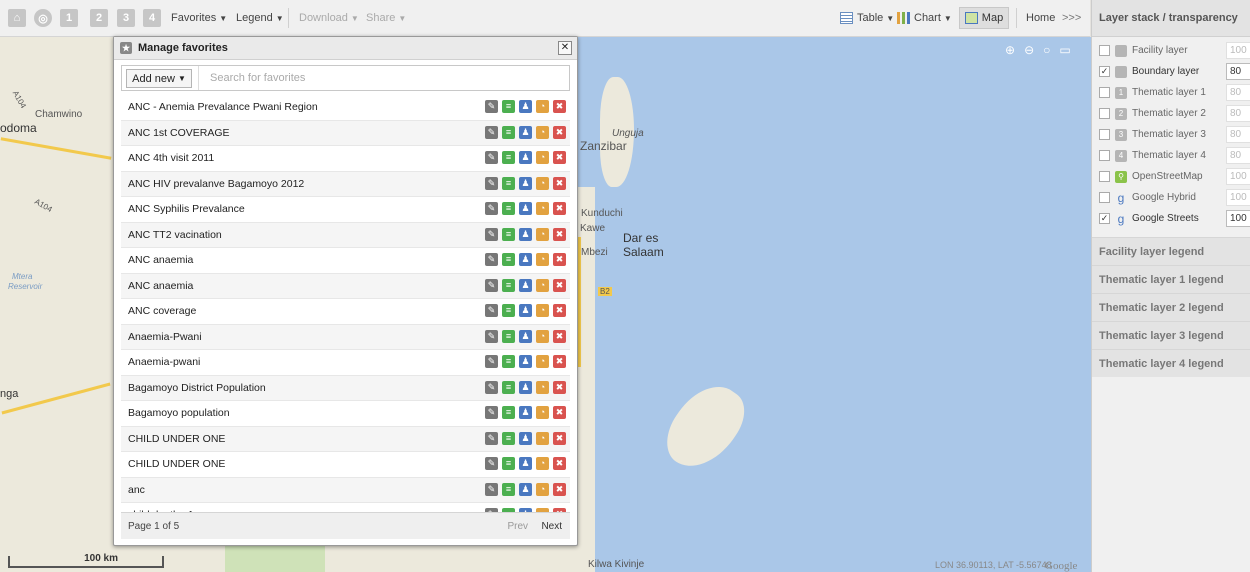  Describe the element at coordinates (345, 312) in the screenshot. I see `favorite-row: ANC coverage ✎ ≡ ♟ ◔ ✖` at that location.